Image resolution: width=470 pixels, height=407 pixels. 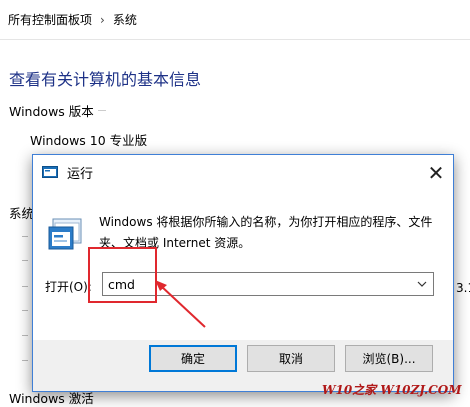 I want to click on system-heading-fragment: 系统, so click(x=22, y=213).